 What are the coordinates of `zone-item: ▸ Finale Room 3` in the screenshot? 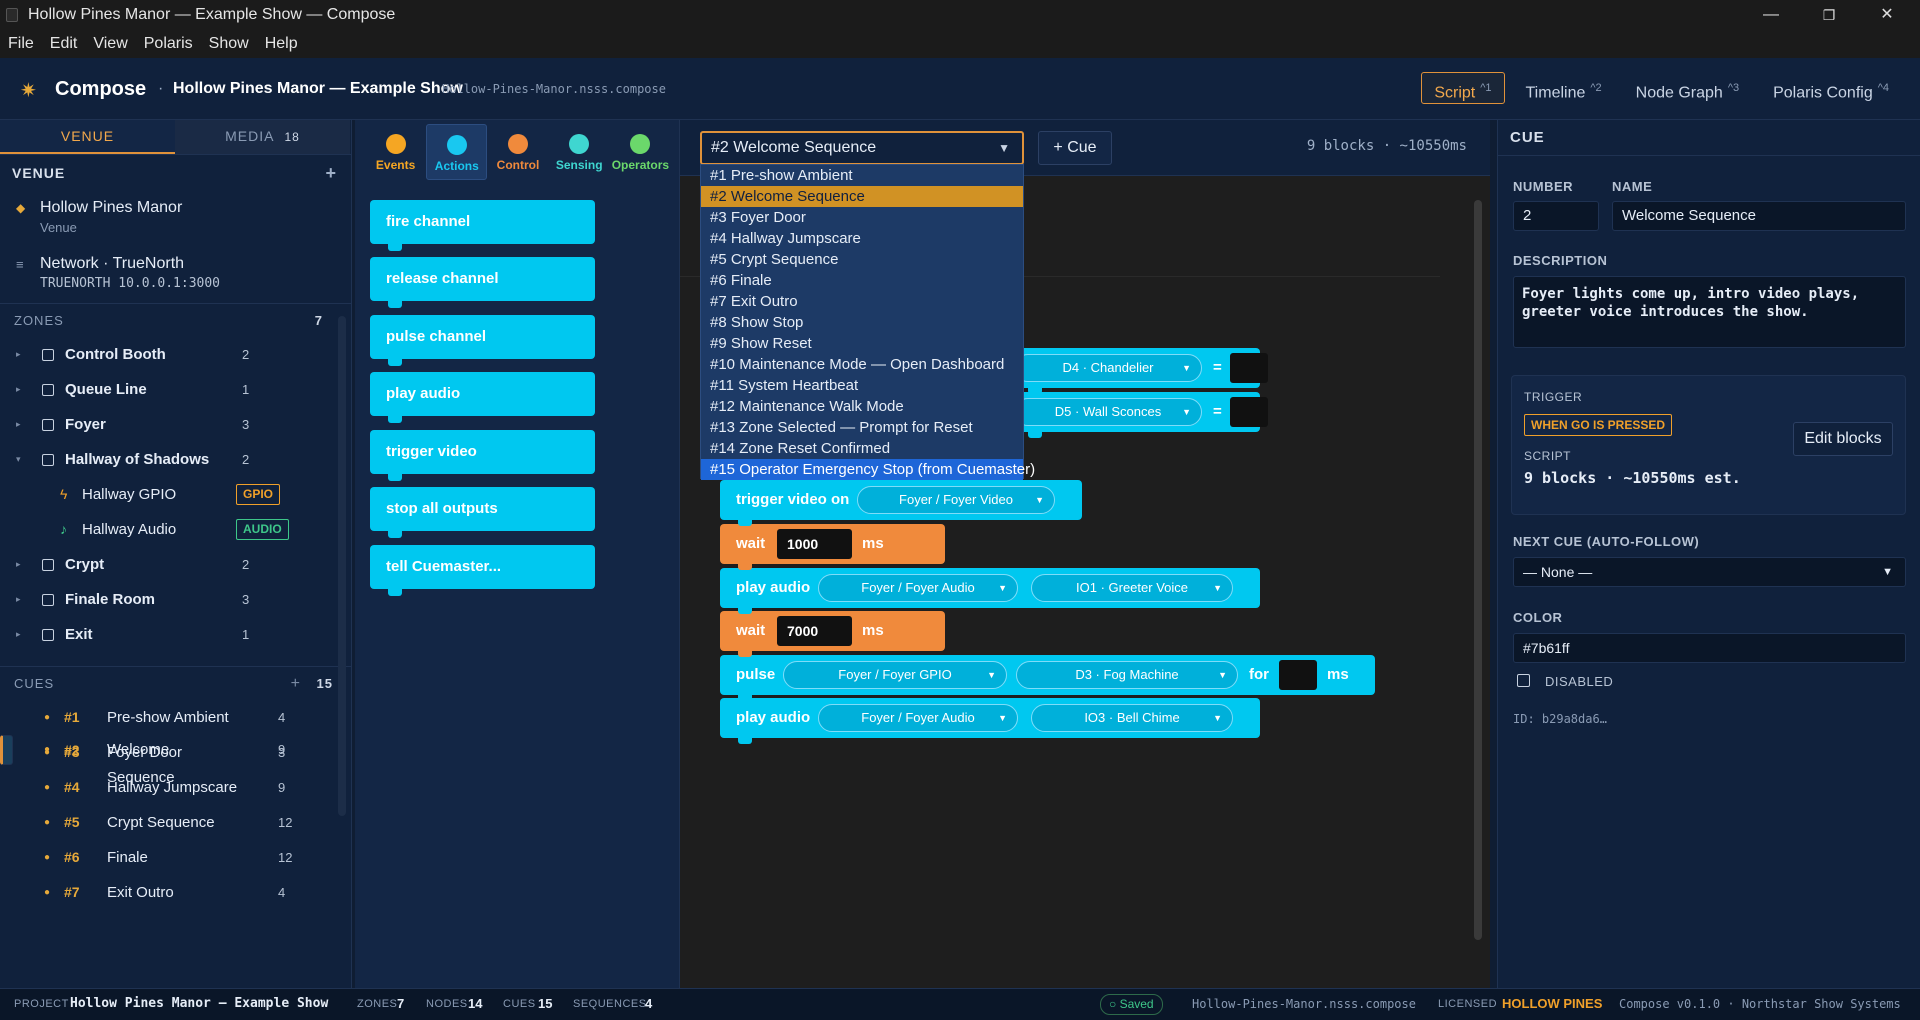 It's located at (175, 599).